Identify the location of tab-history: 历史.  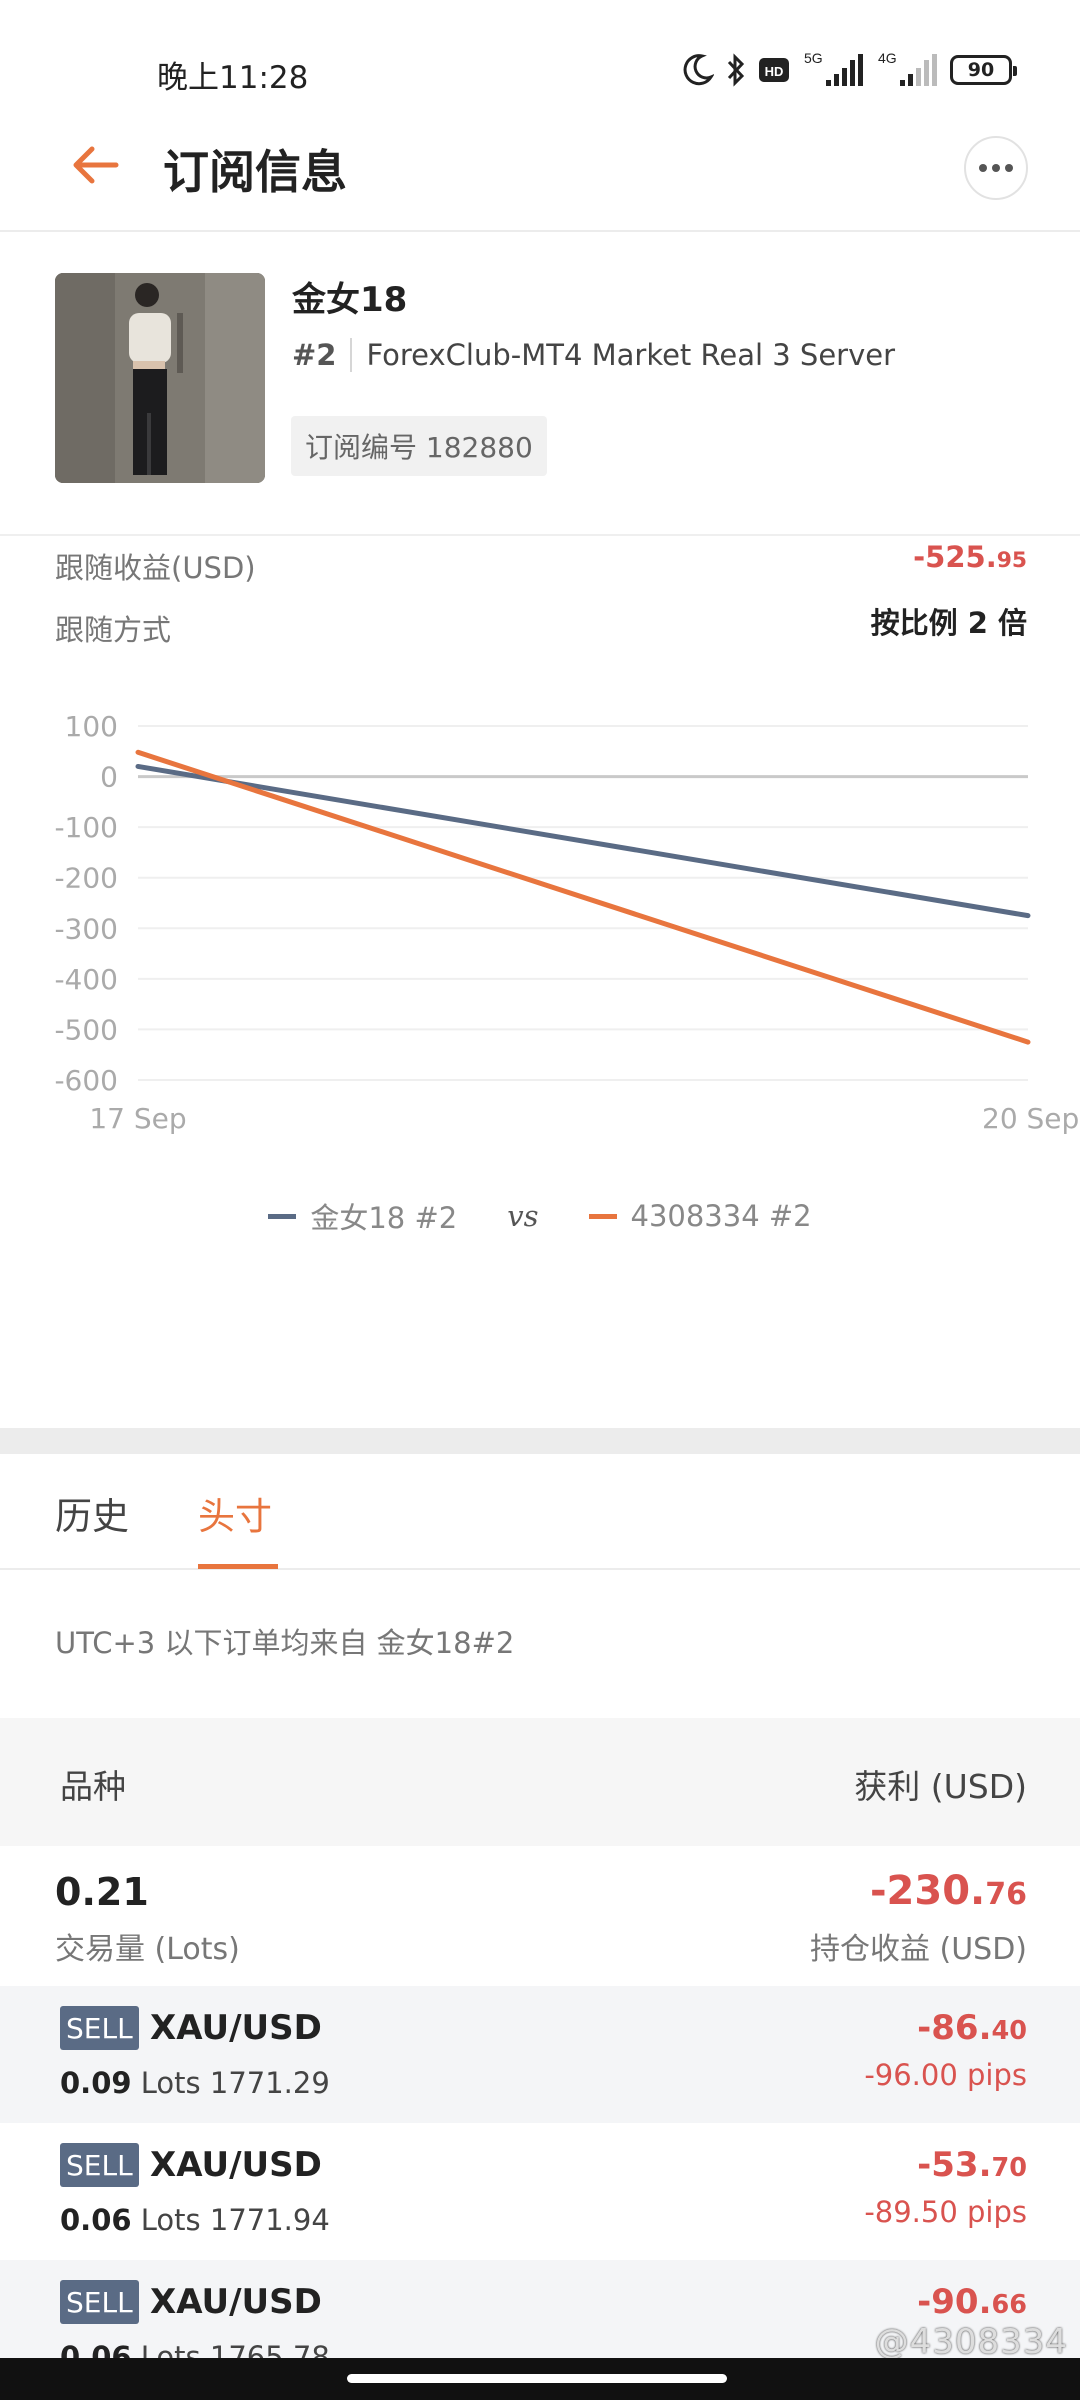
(92, 1513).